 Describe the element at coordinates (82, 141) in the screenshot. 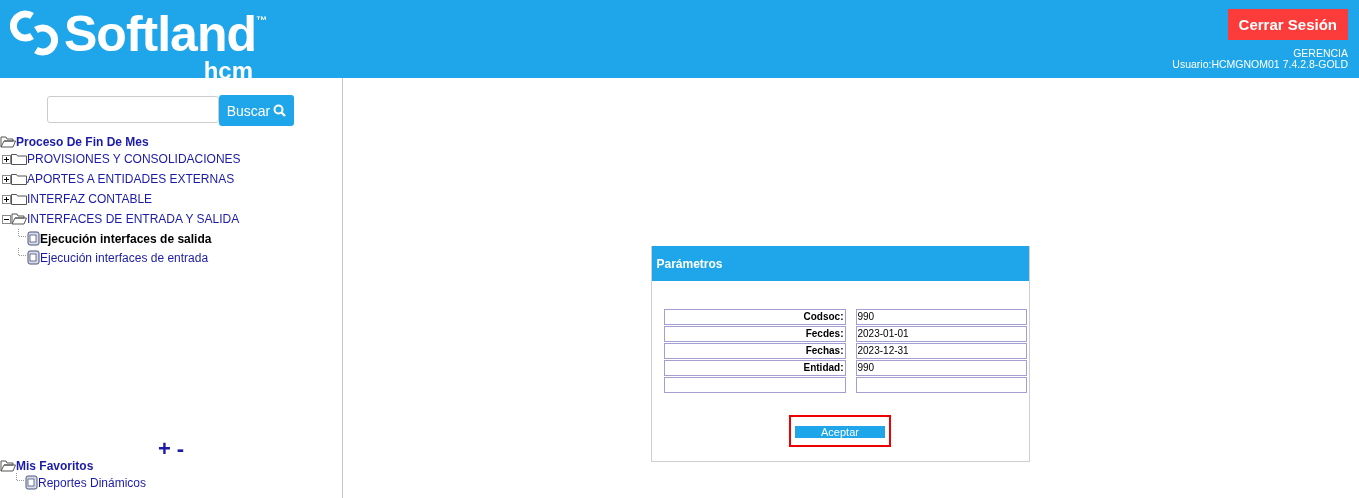

I see `tree-root: Proceso De Fin De Mes` at that location.